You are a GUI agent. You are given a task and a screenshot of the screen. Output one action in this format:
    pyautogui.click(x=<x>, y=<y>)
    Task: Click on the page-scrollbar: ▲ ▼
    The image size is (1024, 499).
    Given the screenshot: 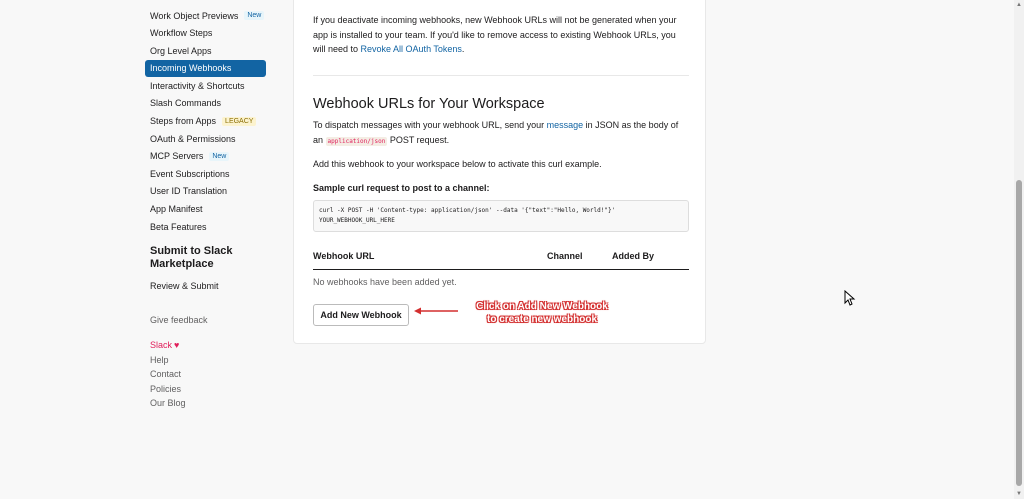 What is the action you would take?
    pyautogui.click(x=1019, y=249)
    